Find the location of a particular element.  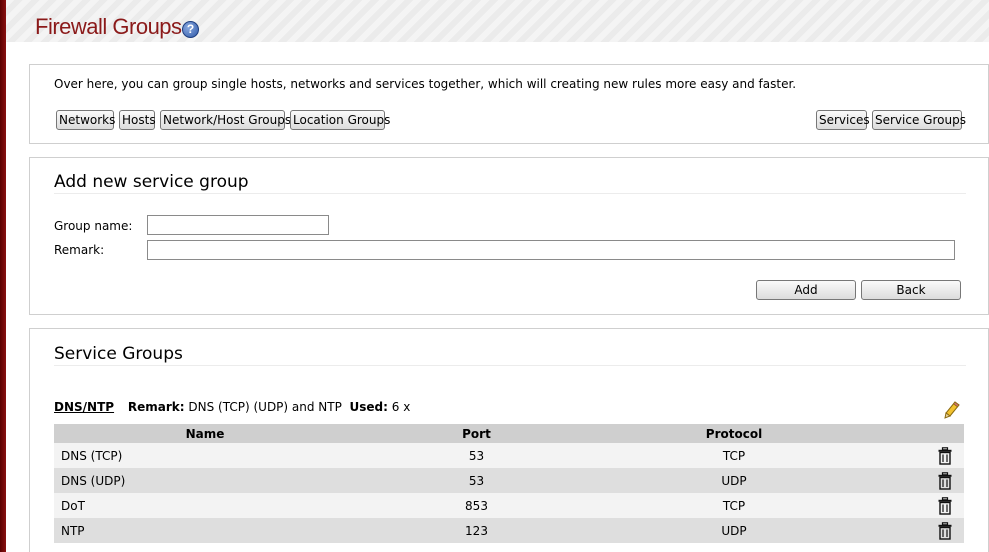

help-icon: ? is located at coordinates (190, 29).